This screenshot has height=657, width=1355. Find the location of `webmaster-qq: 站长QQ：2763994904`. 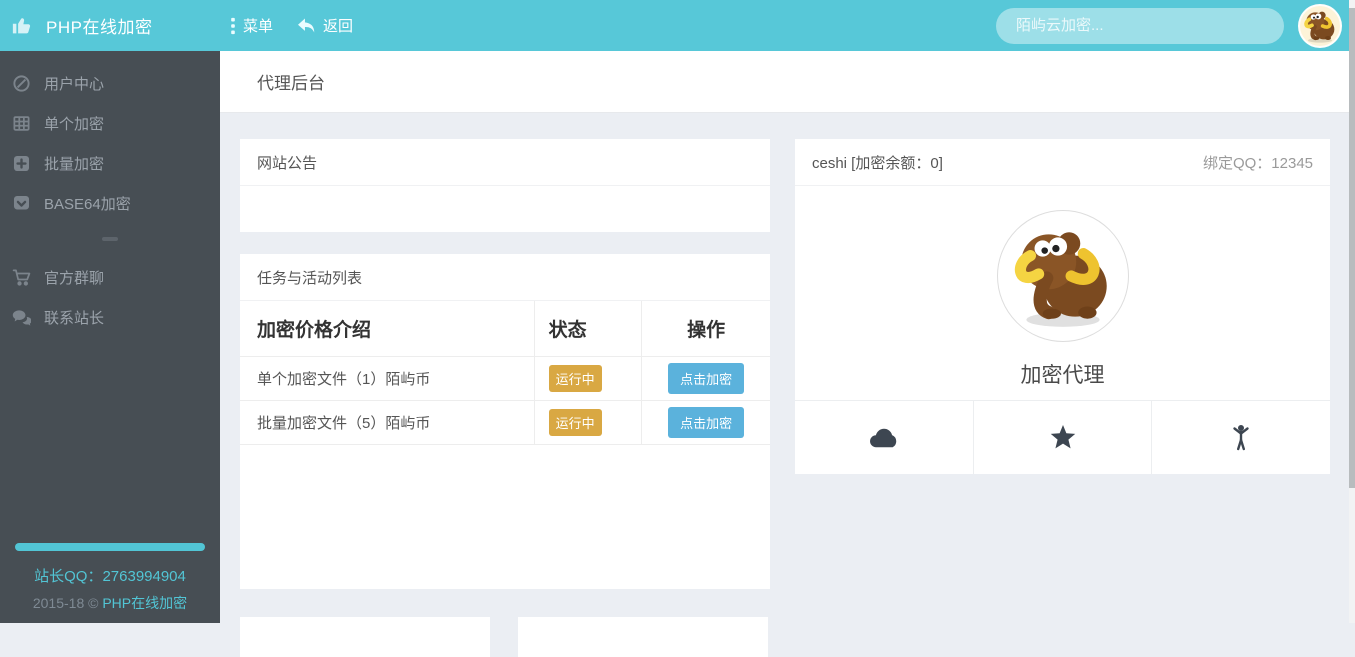

webmaster-qq: 站长QQ：2763994904 is located at coordinates (110, 576).